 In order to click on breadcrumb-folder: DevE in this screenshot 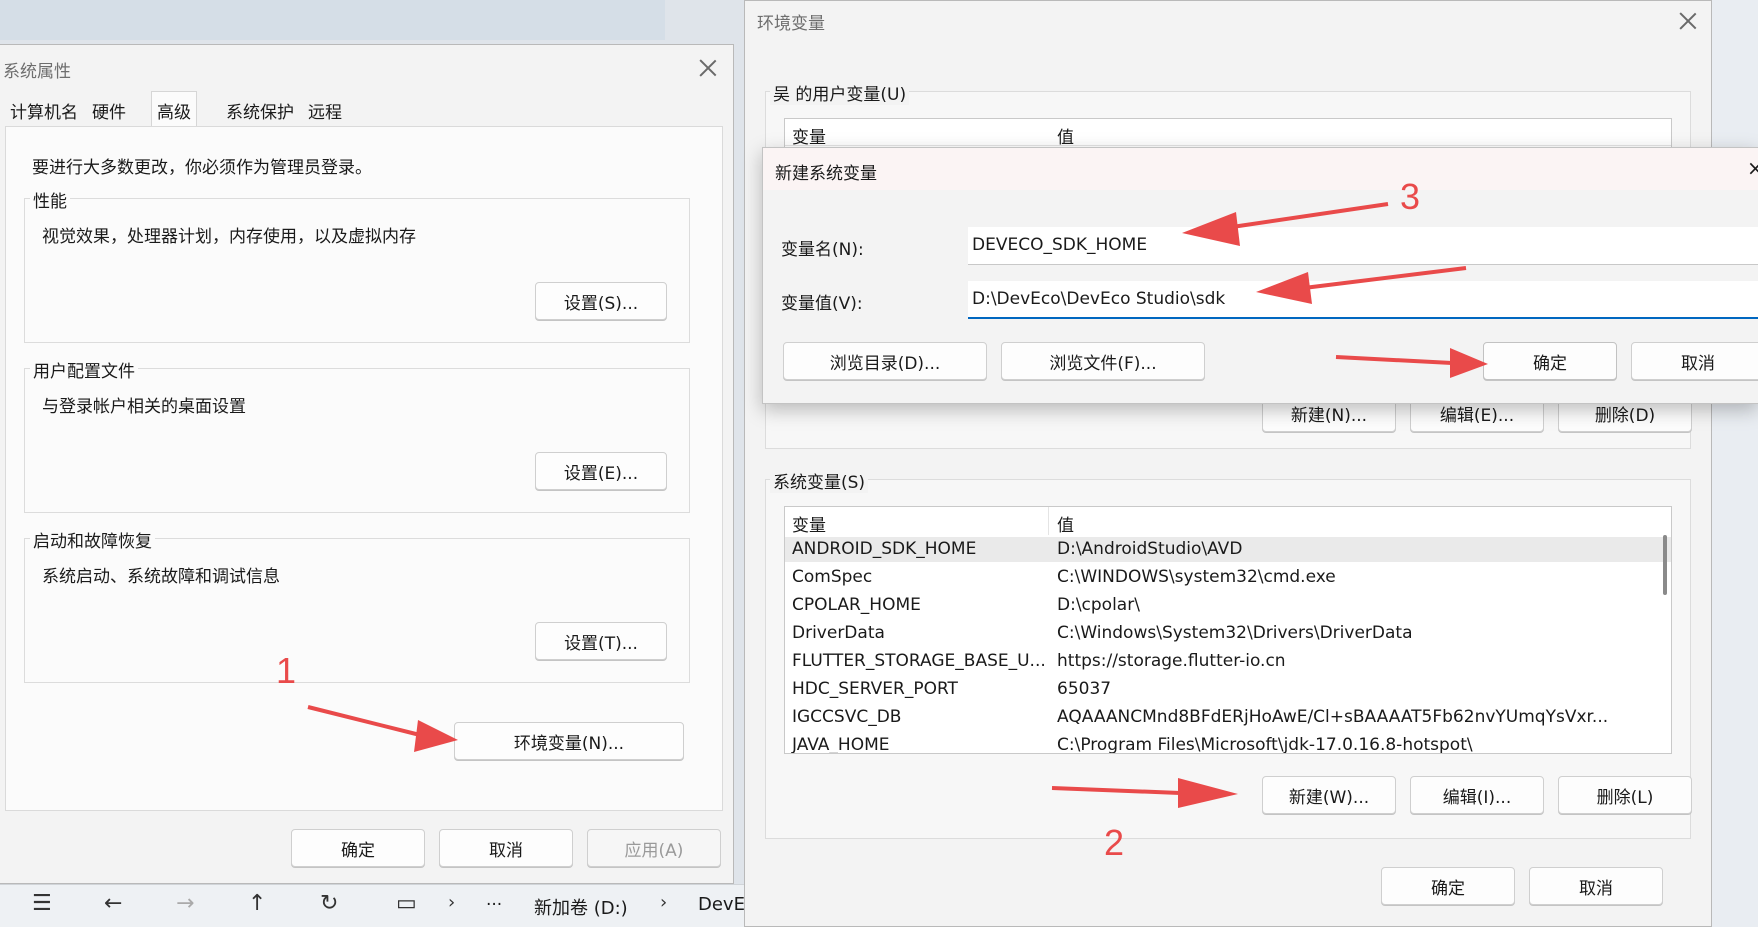, I will do `click(721, 904)`.